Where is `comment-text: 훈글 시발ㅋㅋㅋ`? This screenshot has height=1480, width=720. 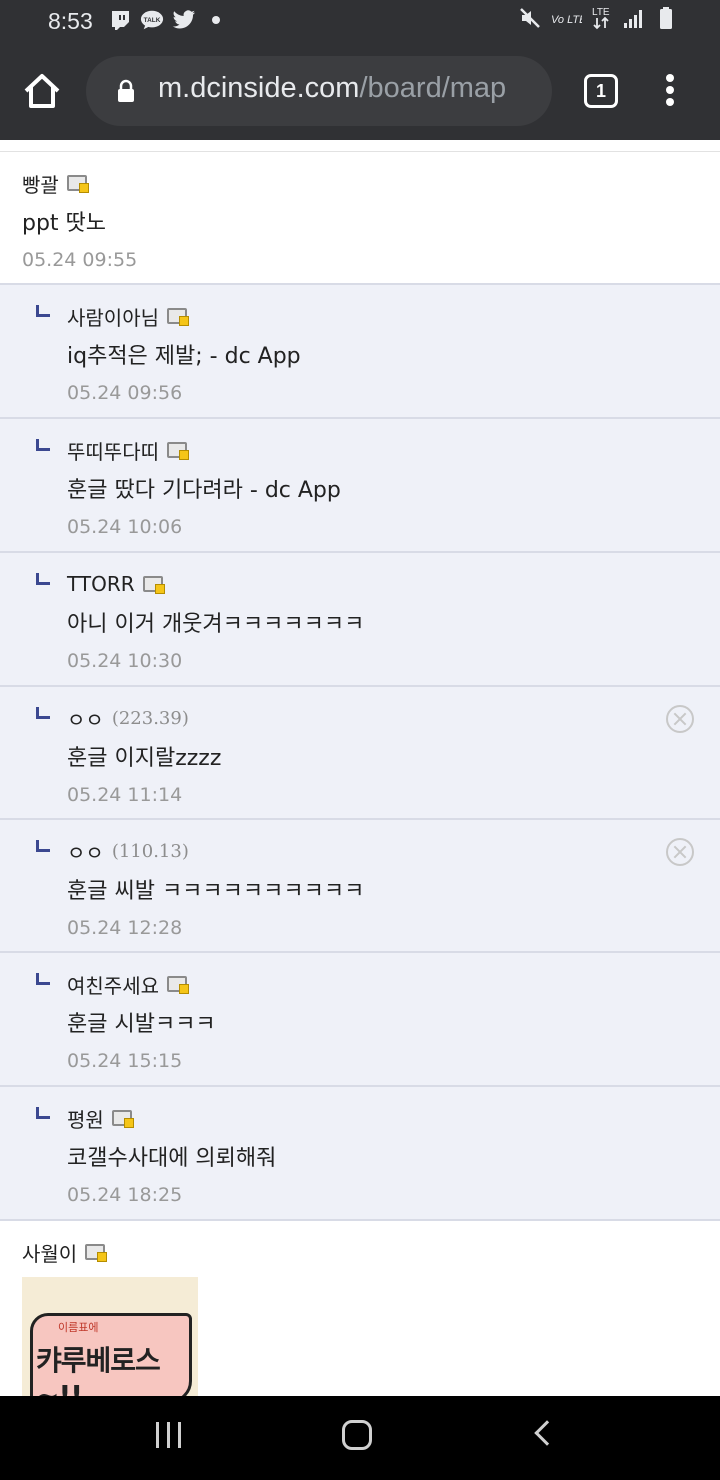
comment-text: 훈글 시발ㅋㅋㅋ is located at coordinates (141, 1024).